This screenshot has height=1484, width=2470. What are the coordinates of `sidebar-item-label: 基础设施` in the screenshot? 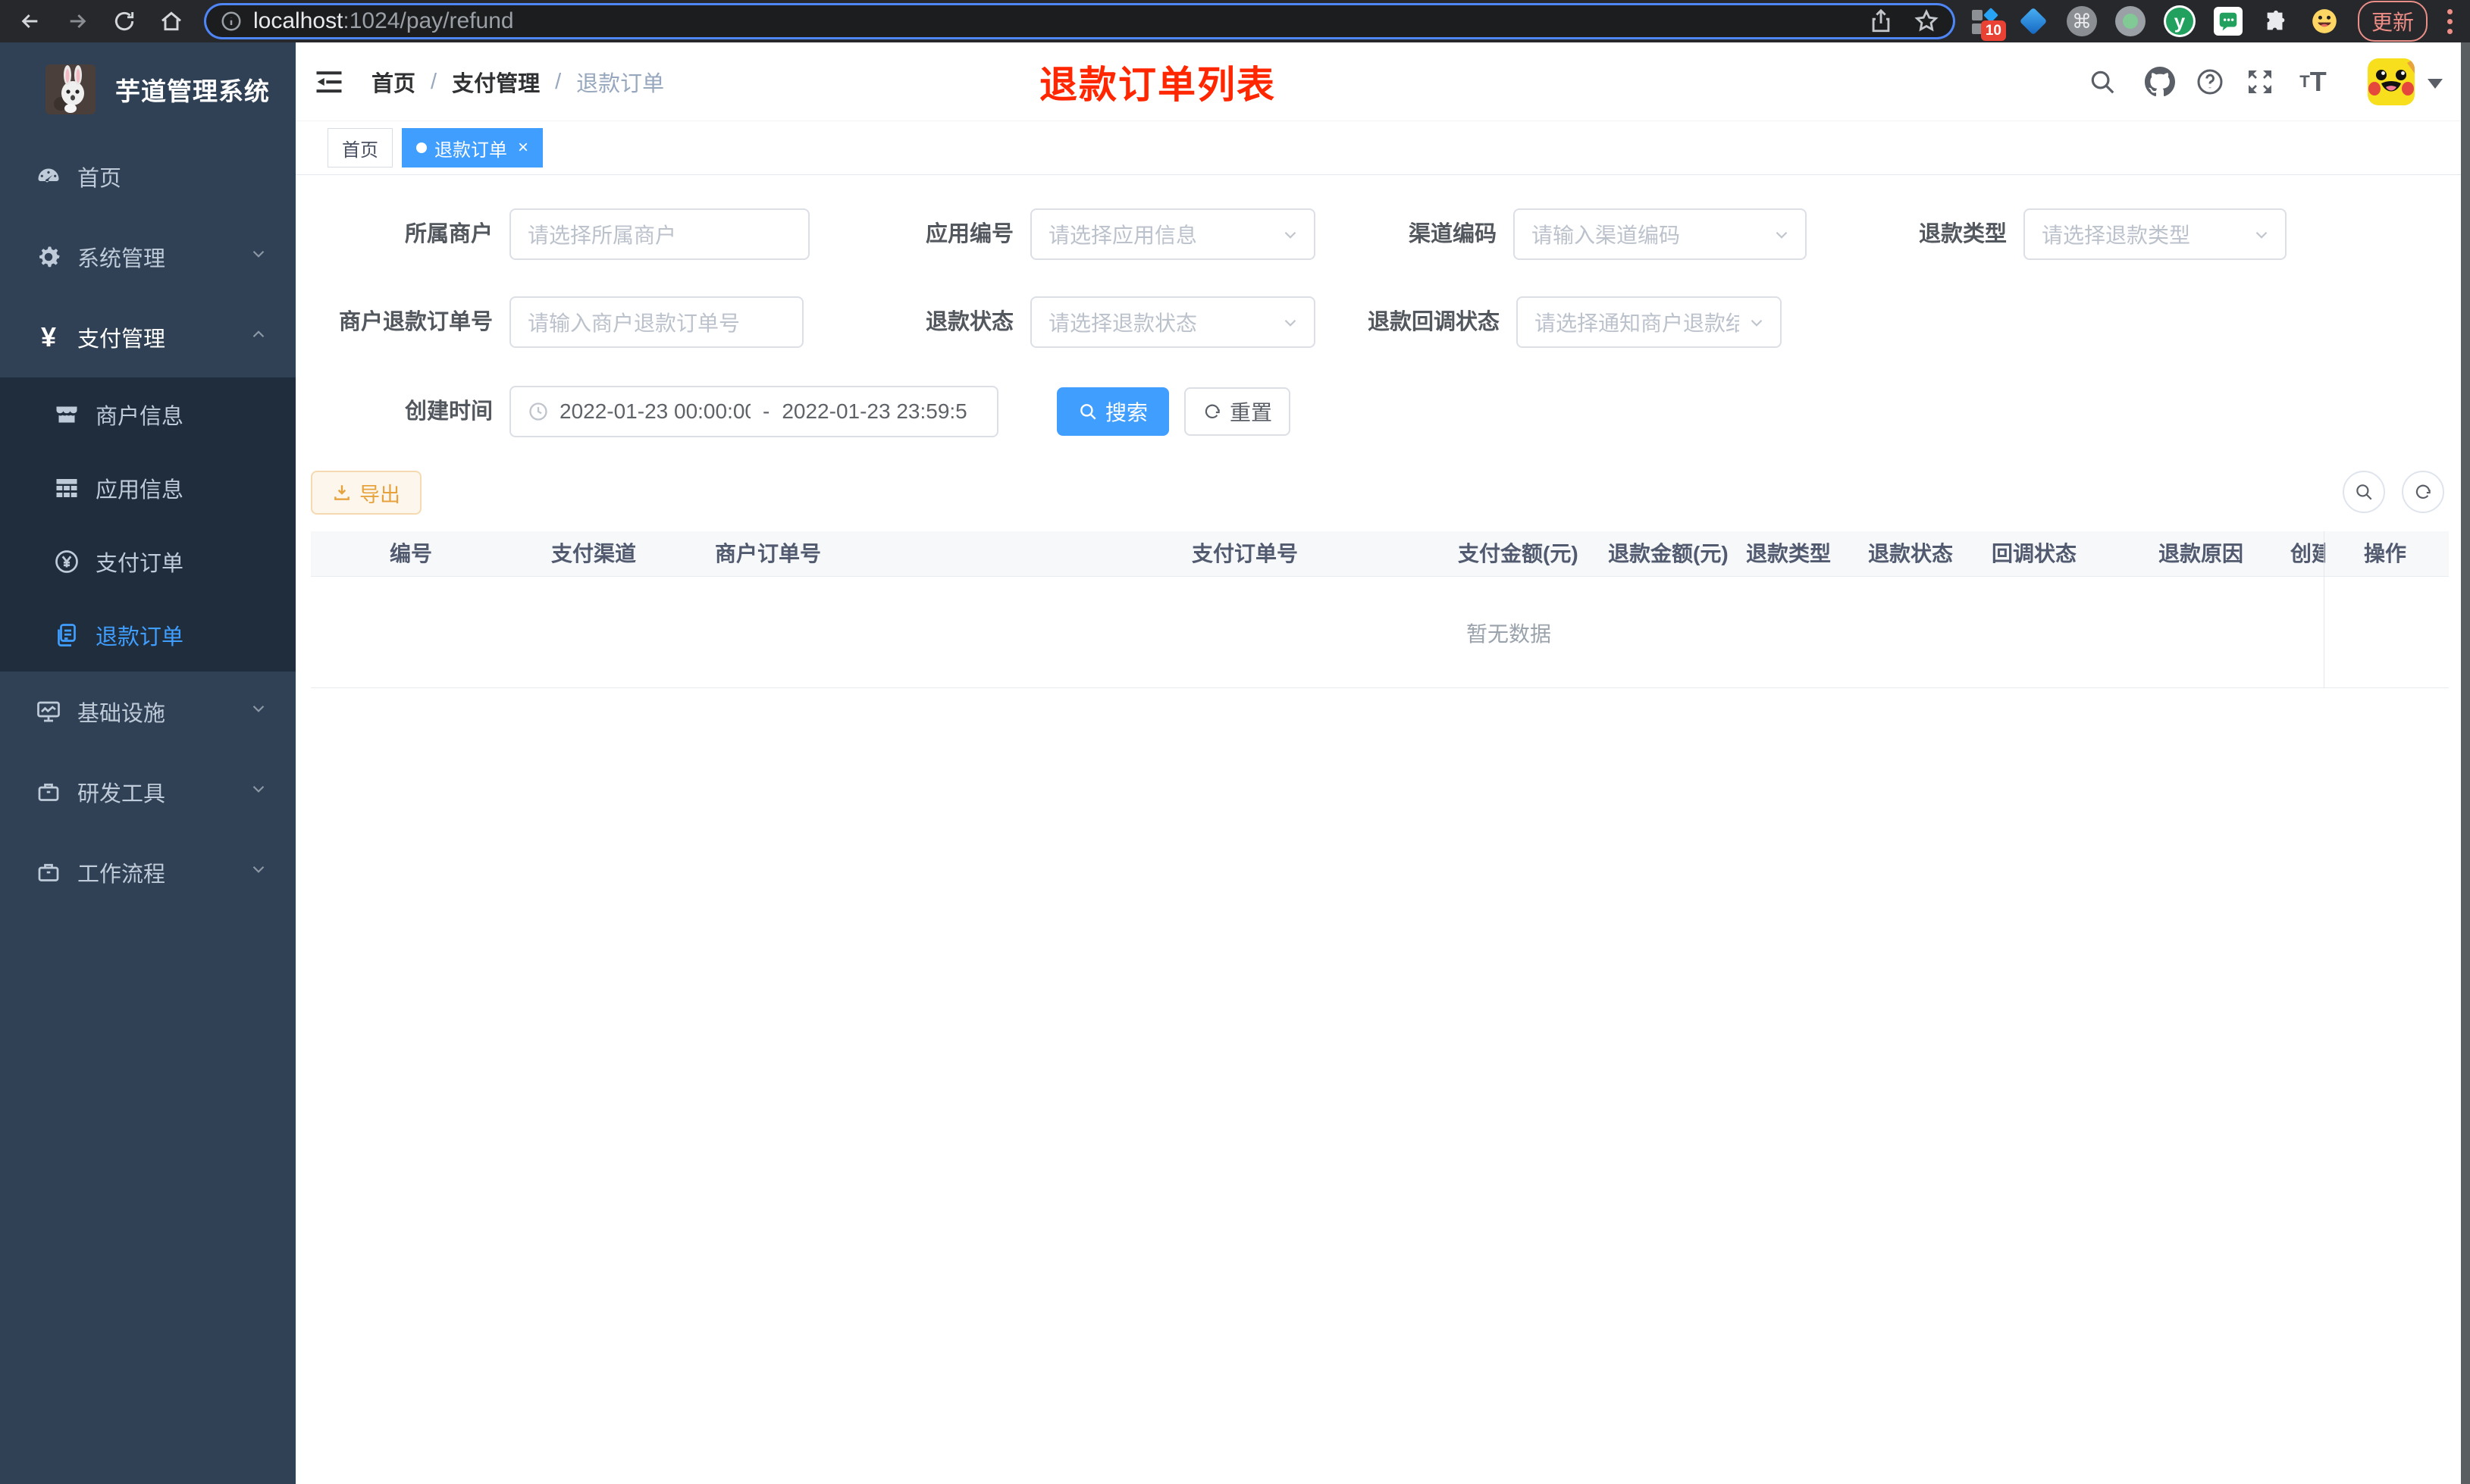 It's located at (121, 714).